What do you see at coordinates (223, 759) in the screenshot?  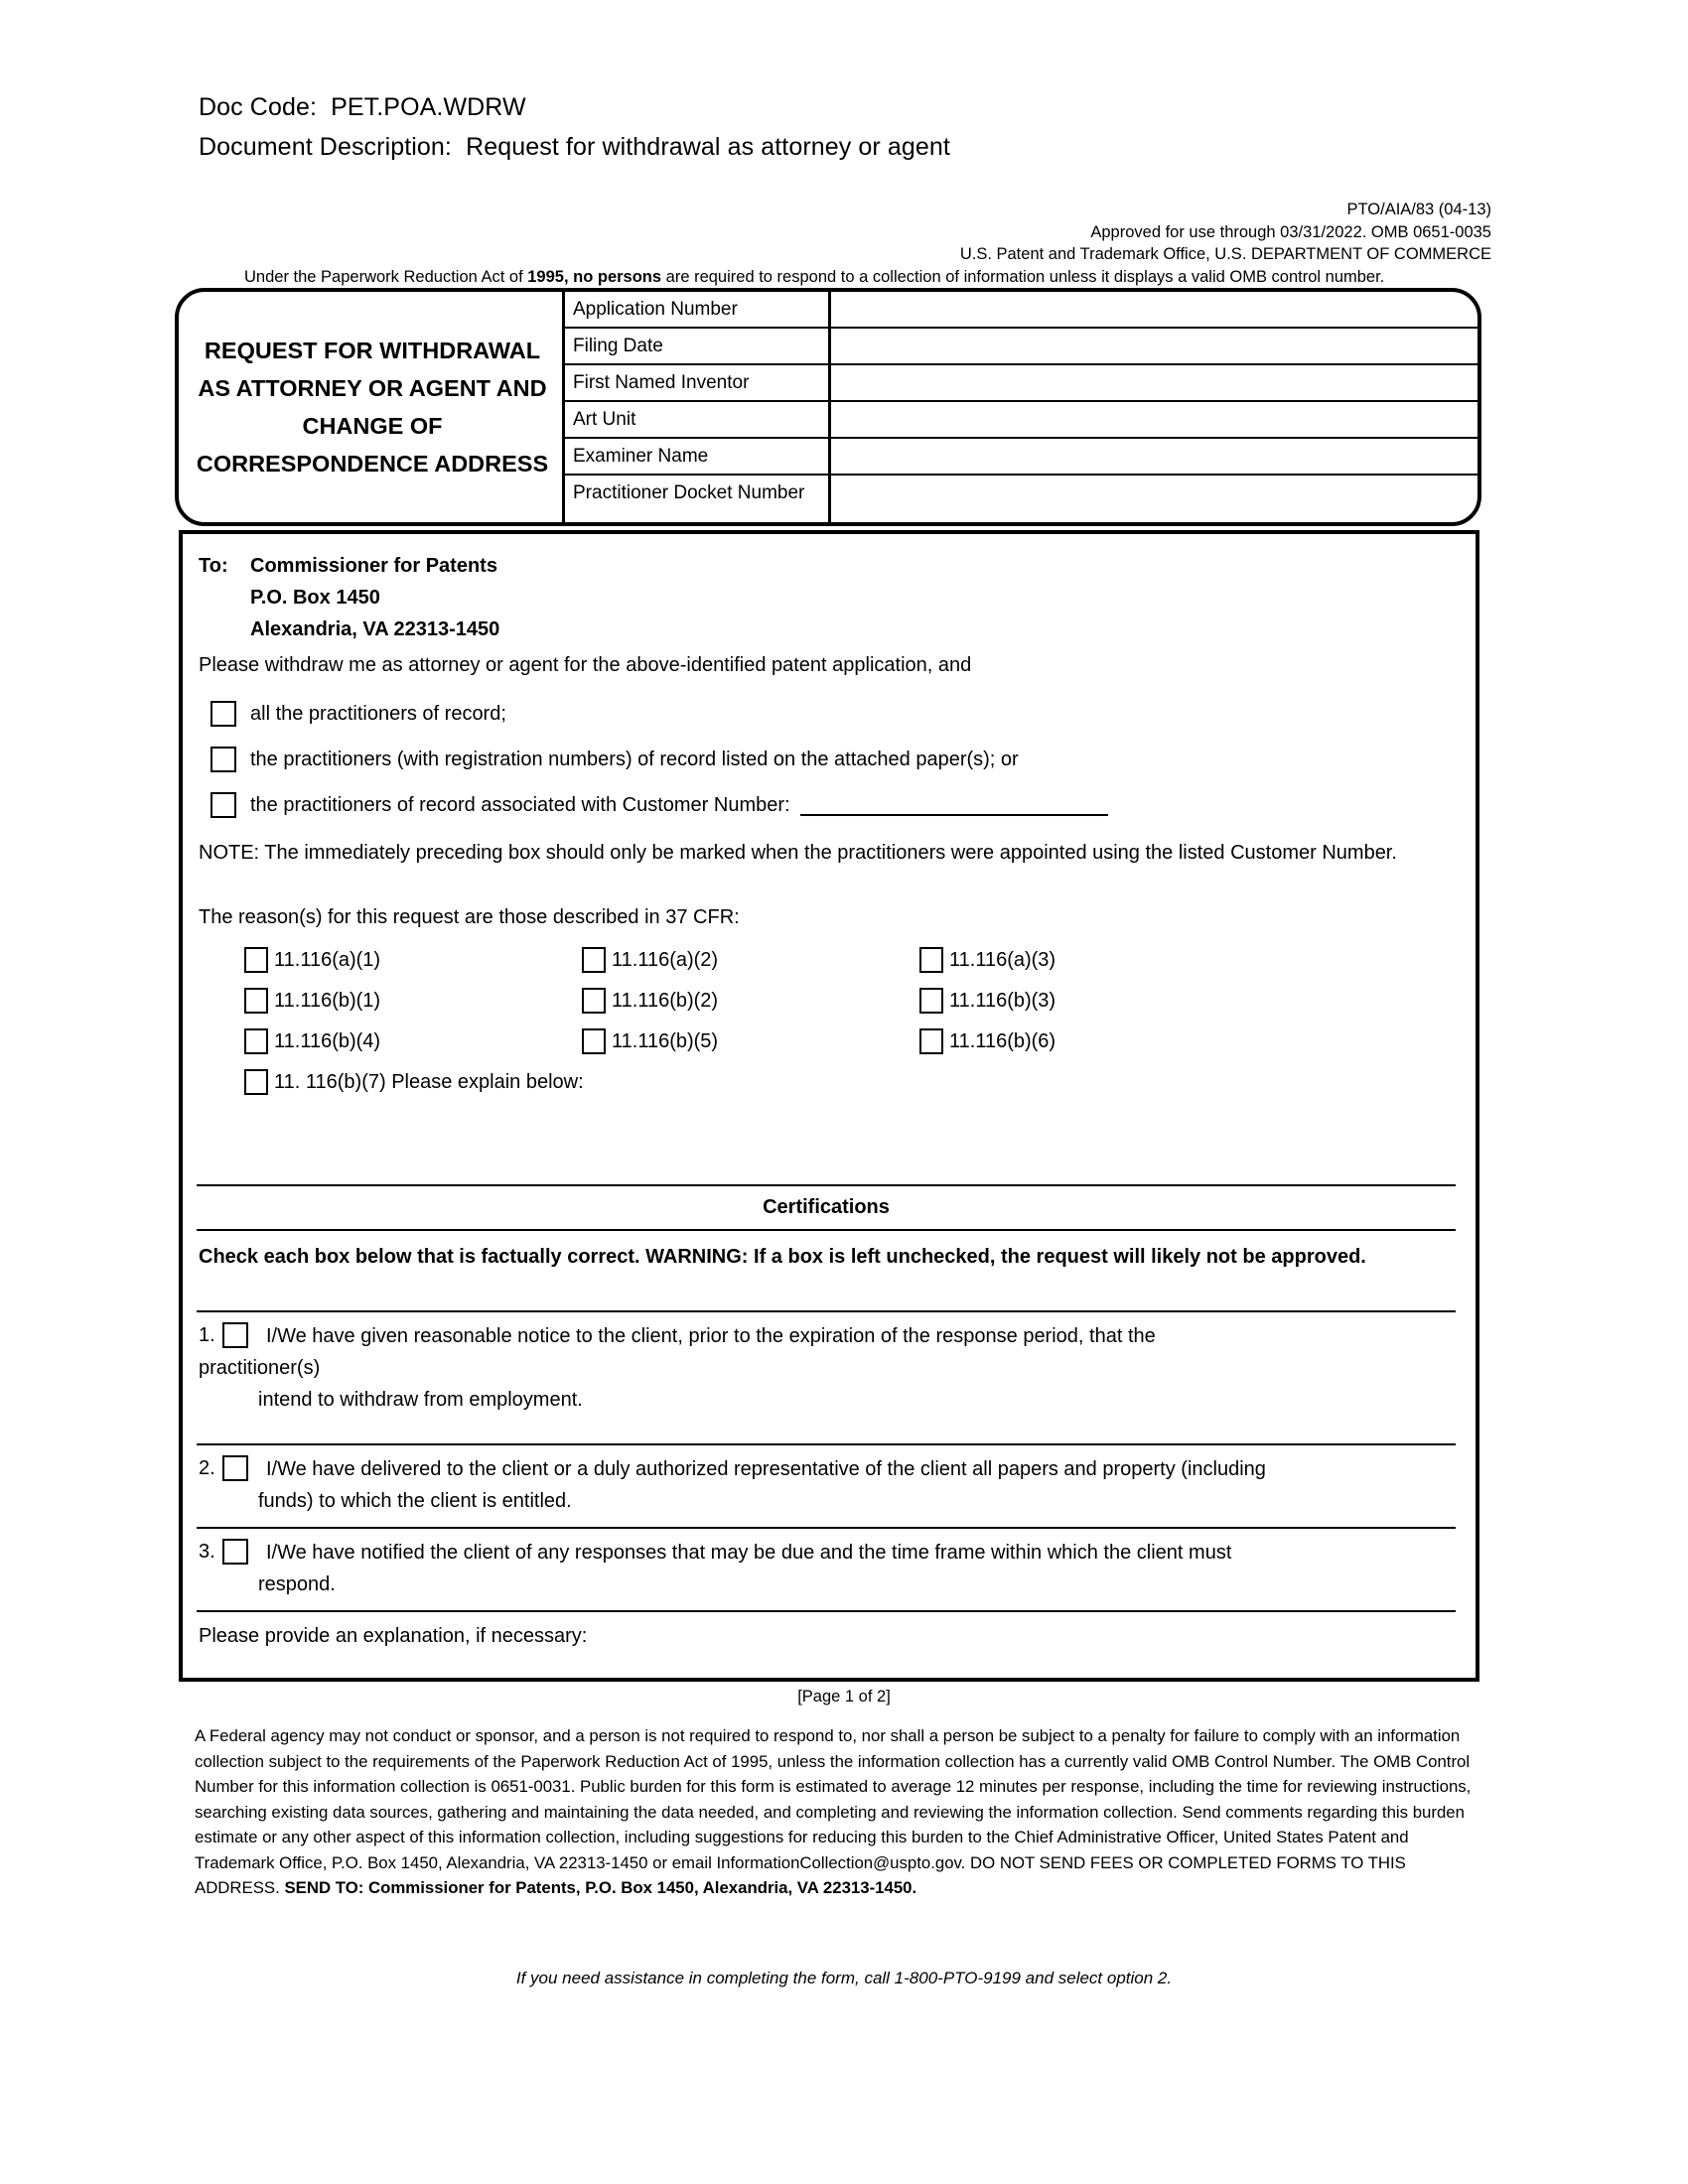 I see `checkbox-listed-practitioners` at bounding box center [223, 759].